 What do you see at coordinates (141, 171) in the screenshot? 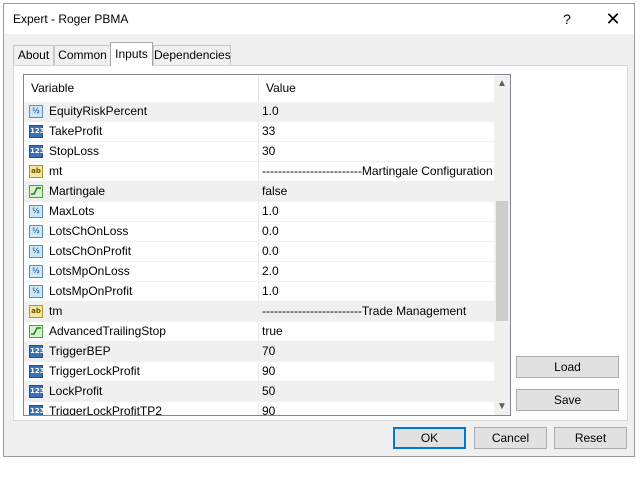
I see `variable-cell: ab mt` at bounding box center [141, 171].